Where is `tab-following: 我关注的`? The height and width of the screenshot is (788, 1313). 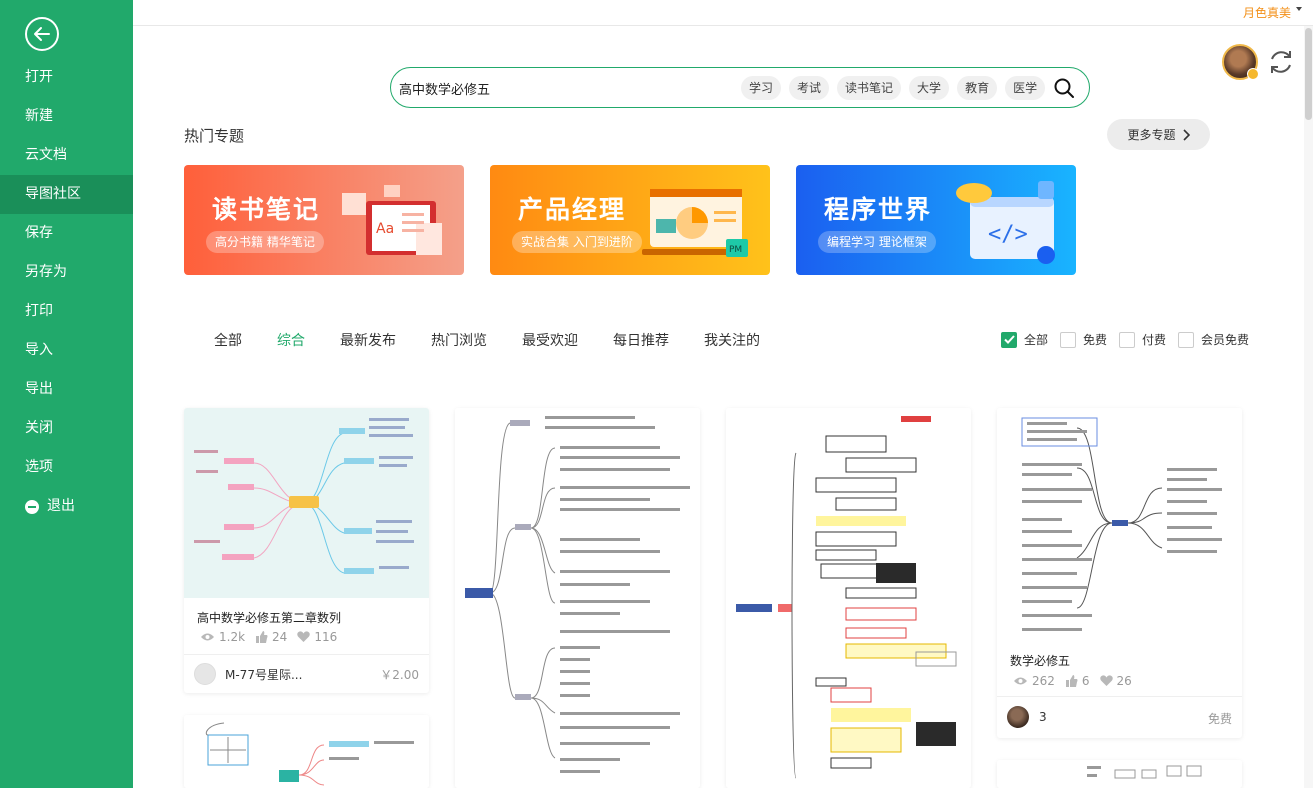 tab-following: 我关注的 is located at coordinates (732, 340).